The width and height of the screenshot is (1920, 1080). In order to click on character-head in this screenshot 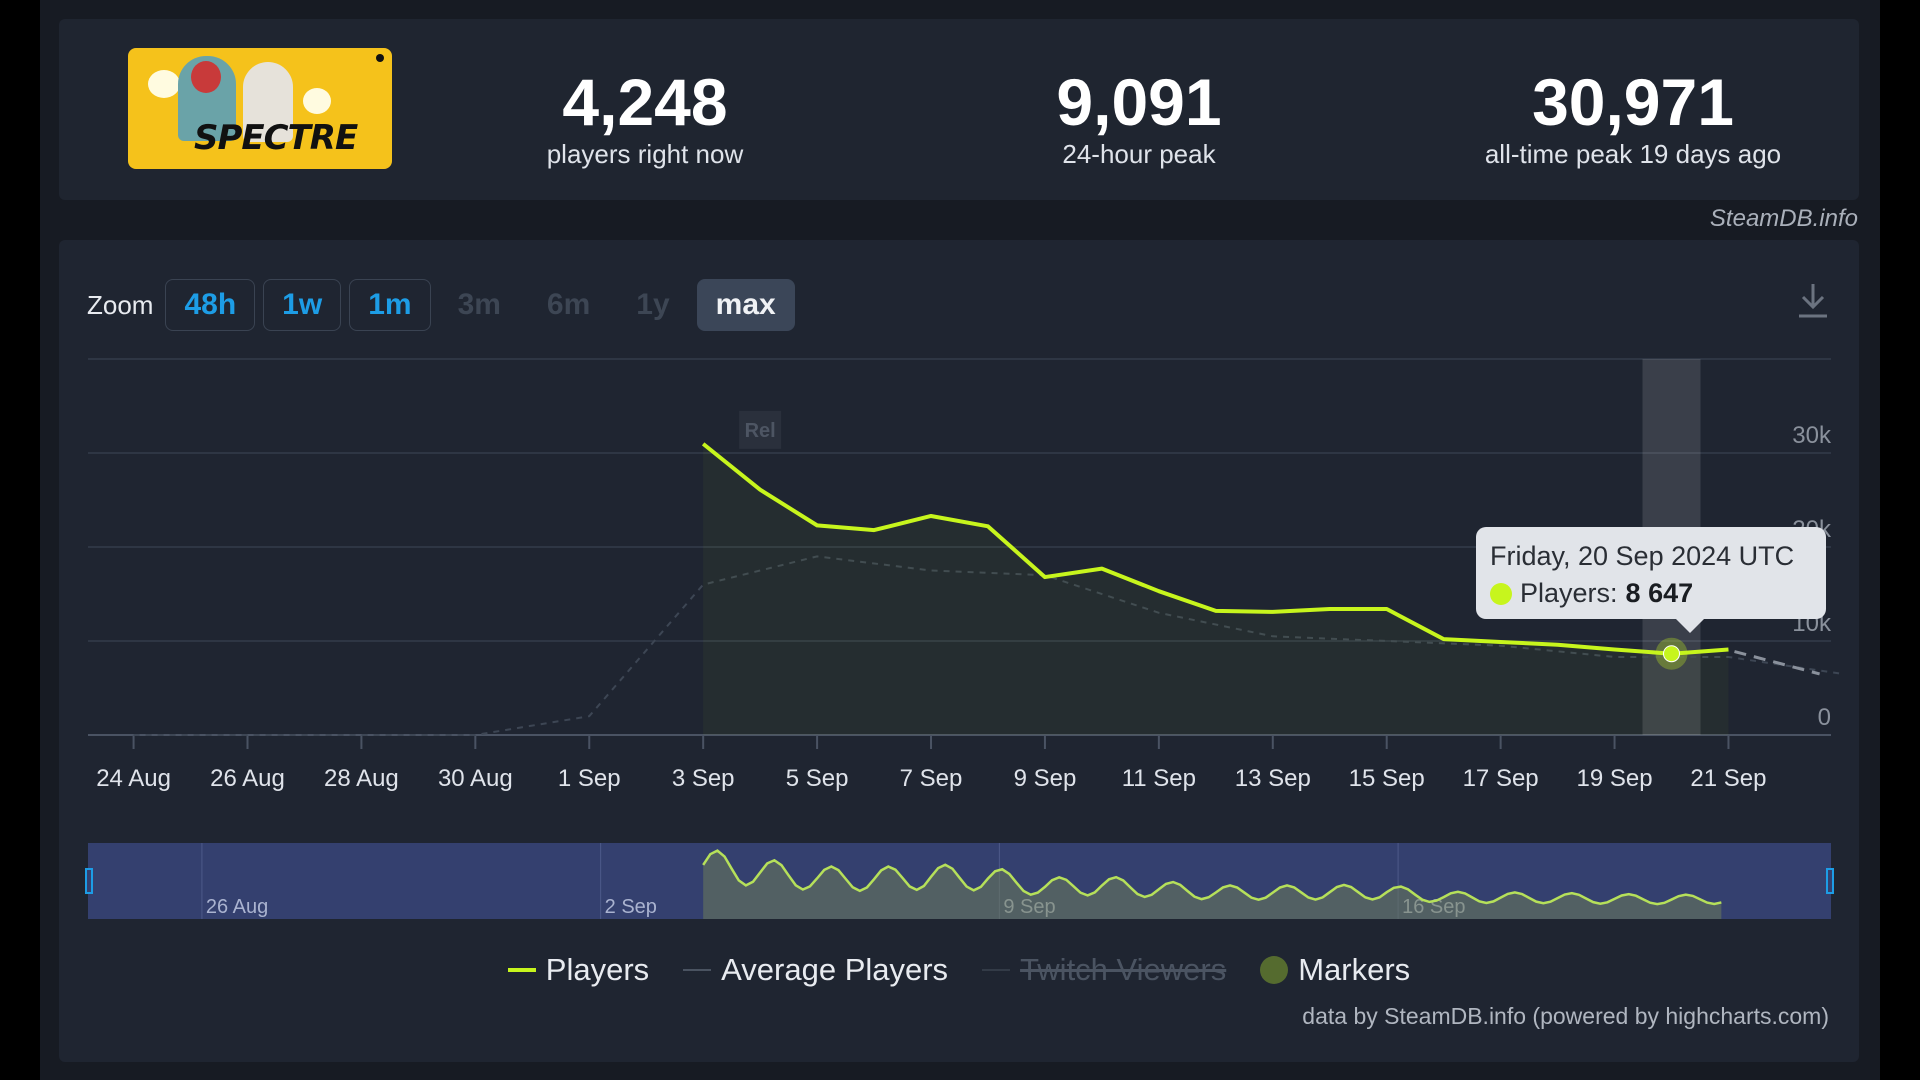, I will do `click(206, 77)`.